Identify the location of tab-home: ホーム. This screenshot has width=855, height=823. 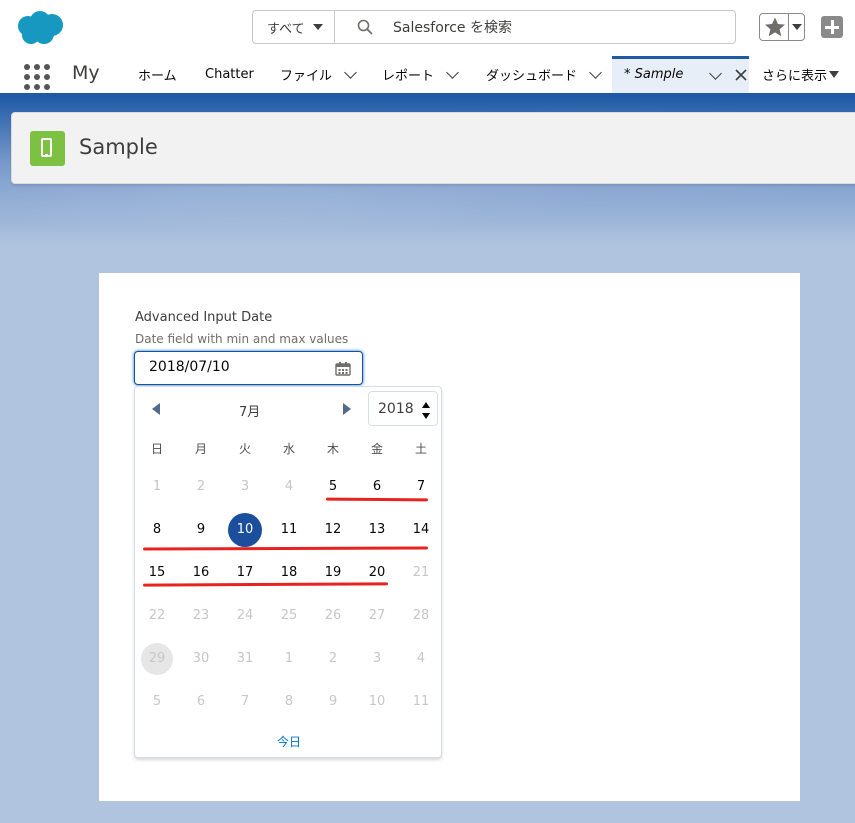
(157, 74).